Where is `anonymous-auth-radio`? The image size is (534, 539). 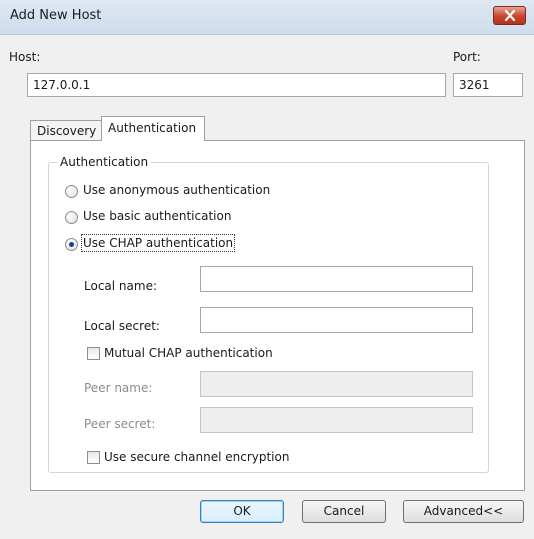 anonymous-auth-radio is located at coordinates (71, 191).